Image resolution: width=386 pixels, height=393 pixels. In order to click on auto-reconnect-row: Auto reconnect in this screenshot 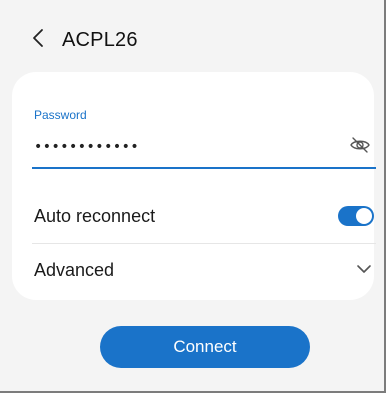, I will do `click(204, 216)`.